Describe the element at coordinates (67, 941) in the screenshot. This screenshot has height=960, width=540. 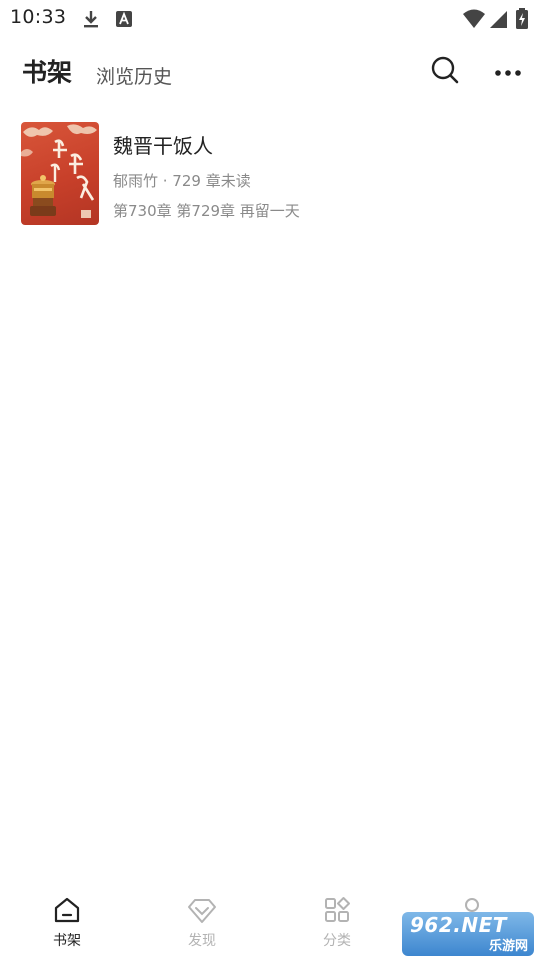
I see `nav-label-bookshelf: 书架` at that location.